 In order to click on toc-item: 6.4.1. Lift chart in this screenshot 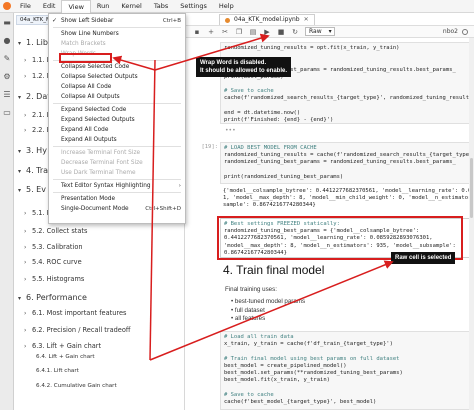, I will do `click(53, 371)`.